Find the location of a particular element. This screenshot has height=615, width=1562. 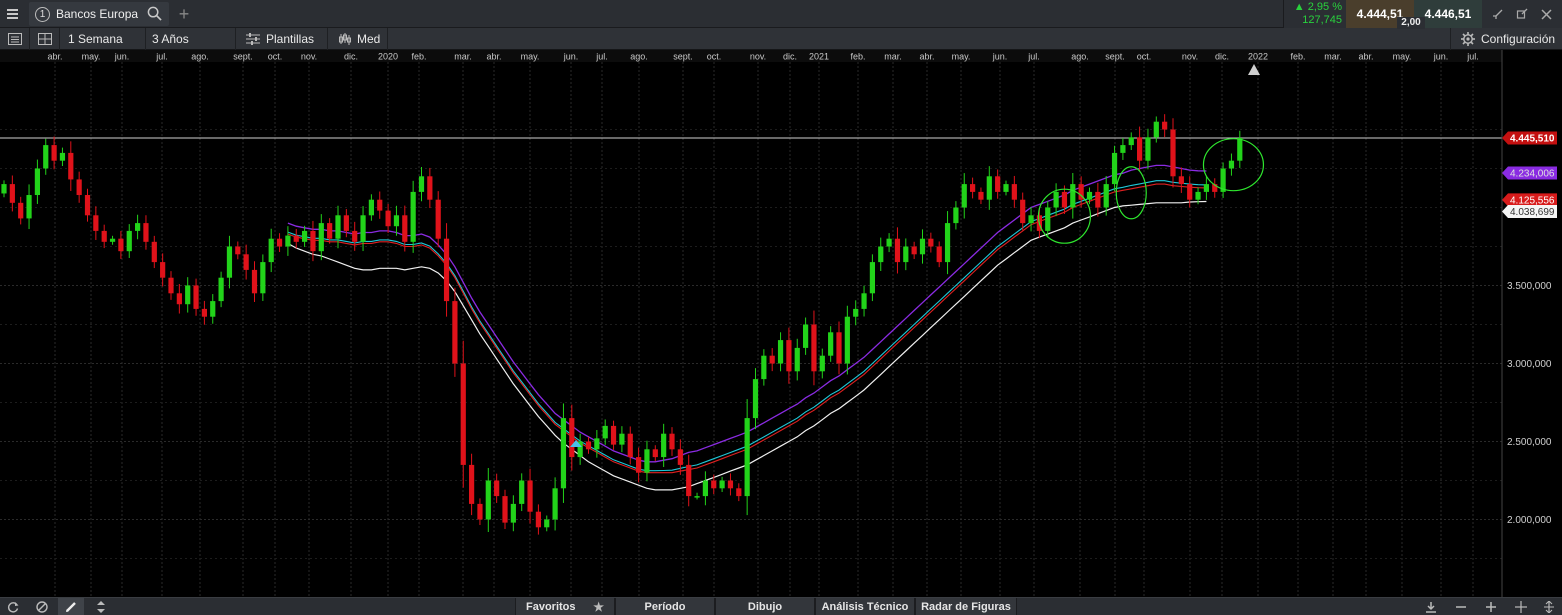

x-tick-label: jul. is located at coordinates (1472, 57).